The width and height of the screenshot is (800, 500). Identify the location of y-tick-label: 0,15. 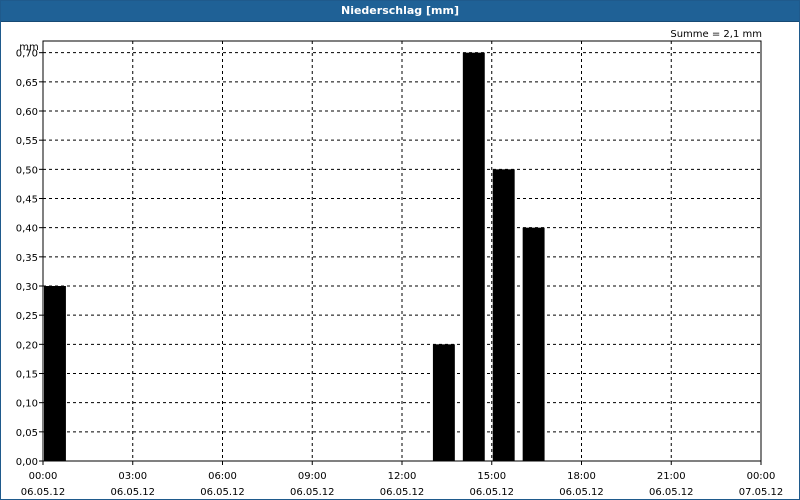
(27, 375).